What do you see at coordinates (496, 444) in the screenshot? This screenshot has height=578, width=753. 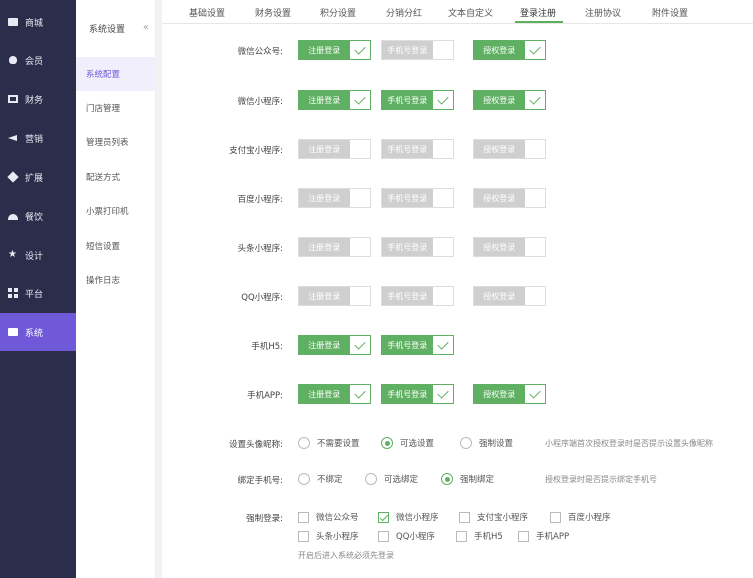 I see `radio-label: 强制设置` at bounding box center [496, 444].